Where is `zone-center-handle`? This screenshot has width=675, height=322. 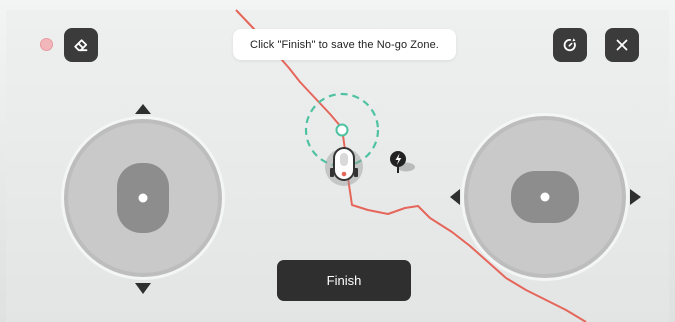 zone-center-handle is located at coordinates (342, 130).